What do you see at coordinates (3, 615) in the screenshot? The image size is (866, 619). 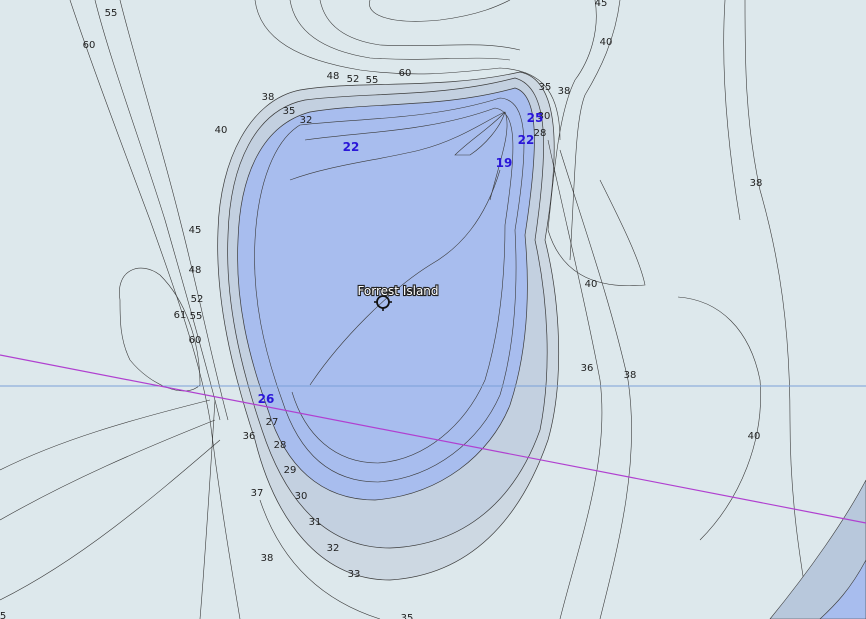 I see `depth-label: 5` at bounding box center [3, 615].